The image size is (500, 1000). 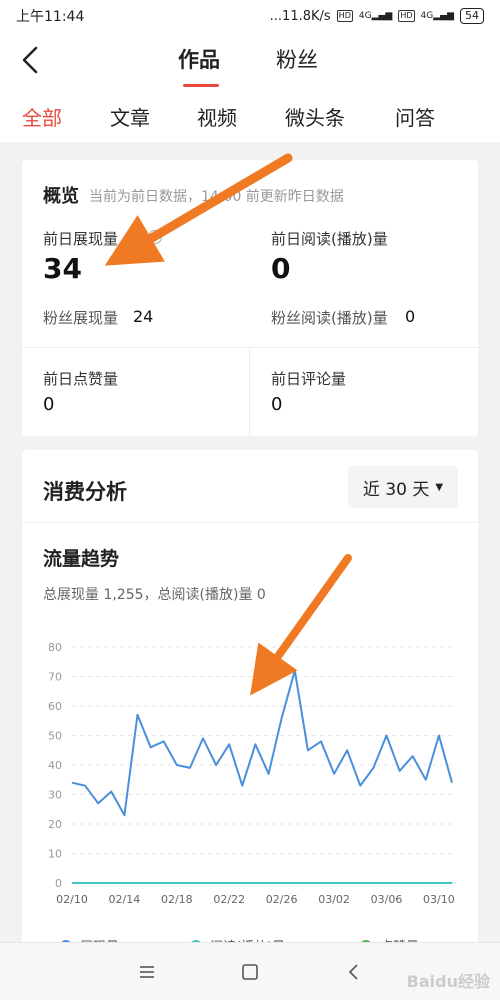 I want to click on y-tick-label-0: 0, so click(x=58, y=883).